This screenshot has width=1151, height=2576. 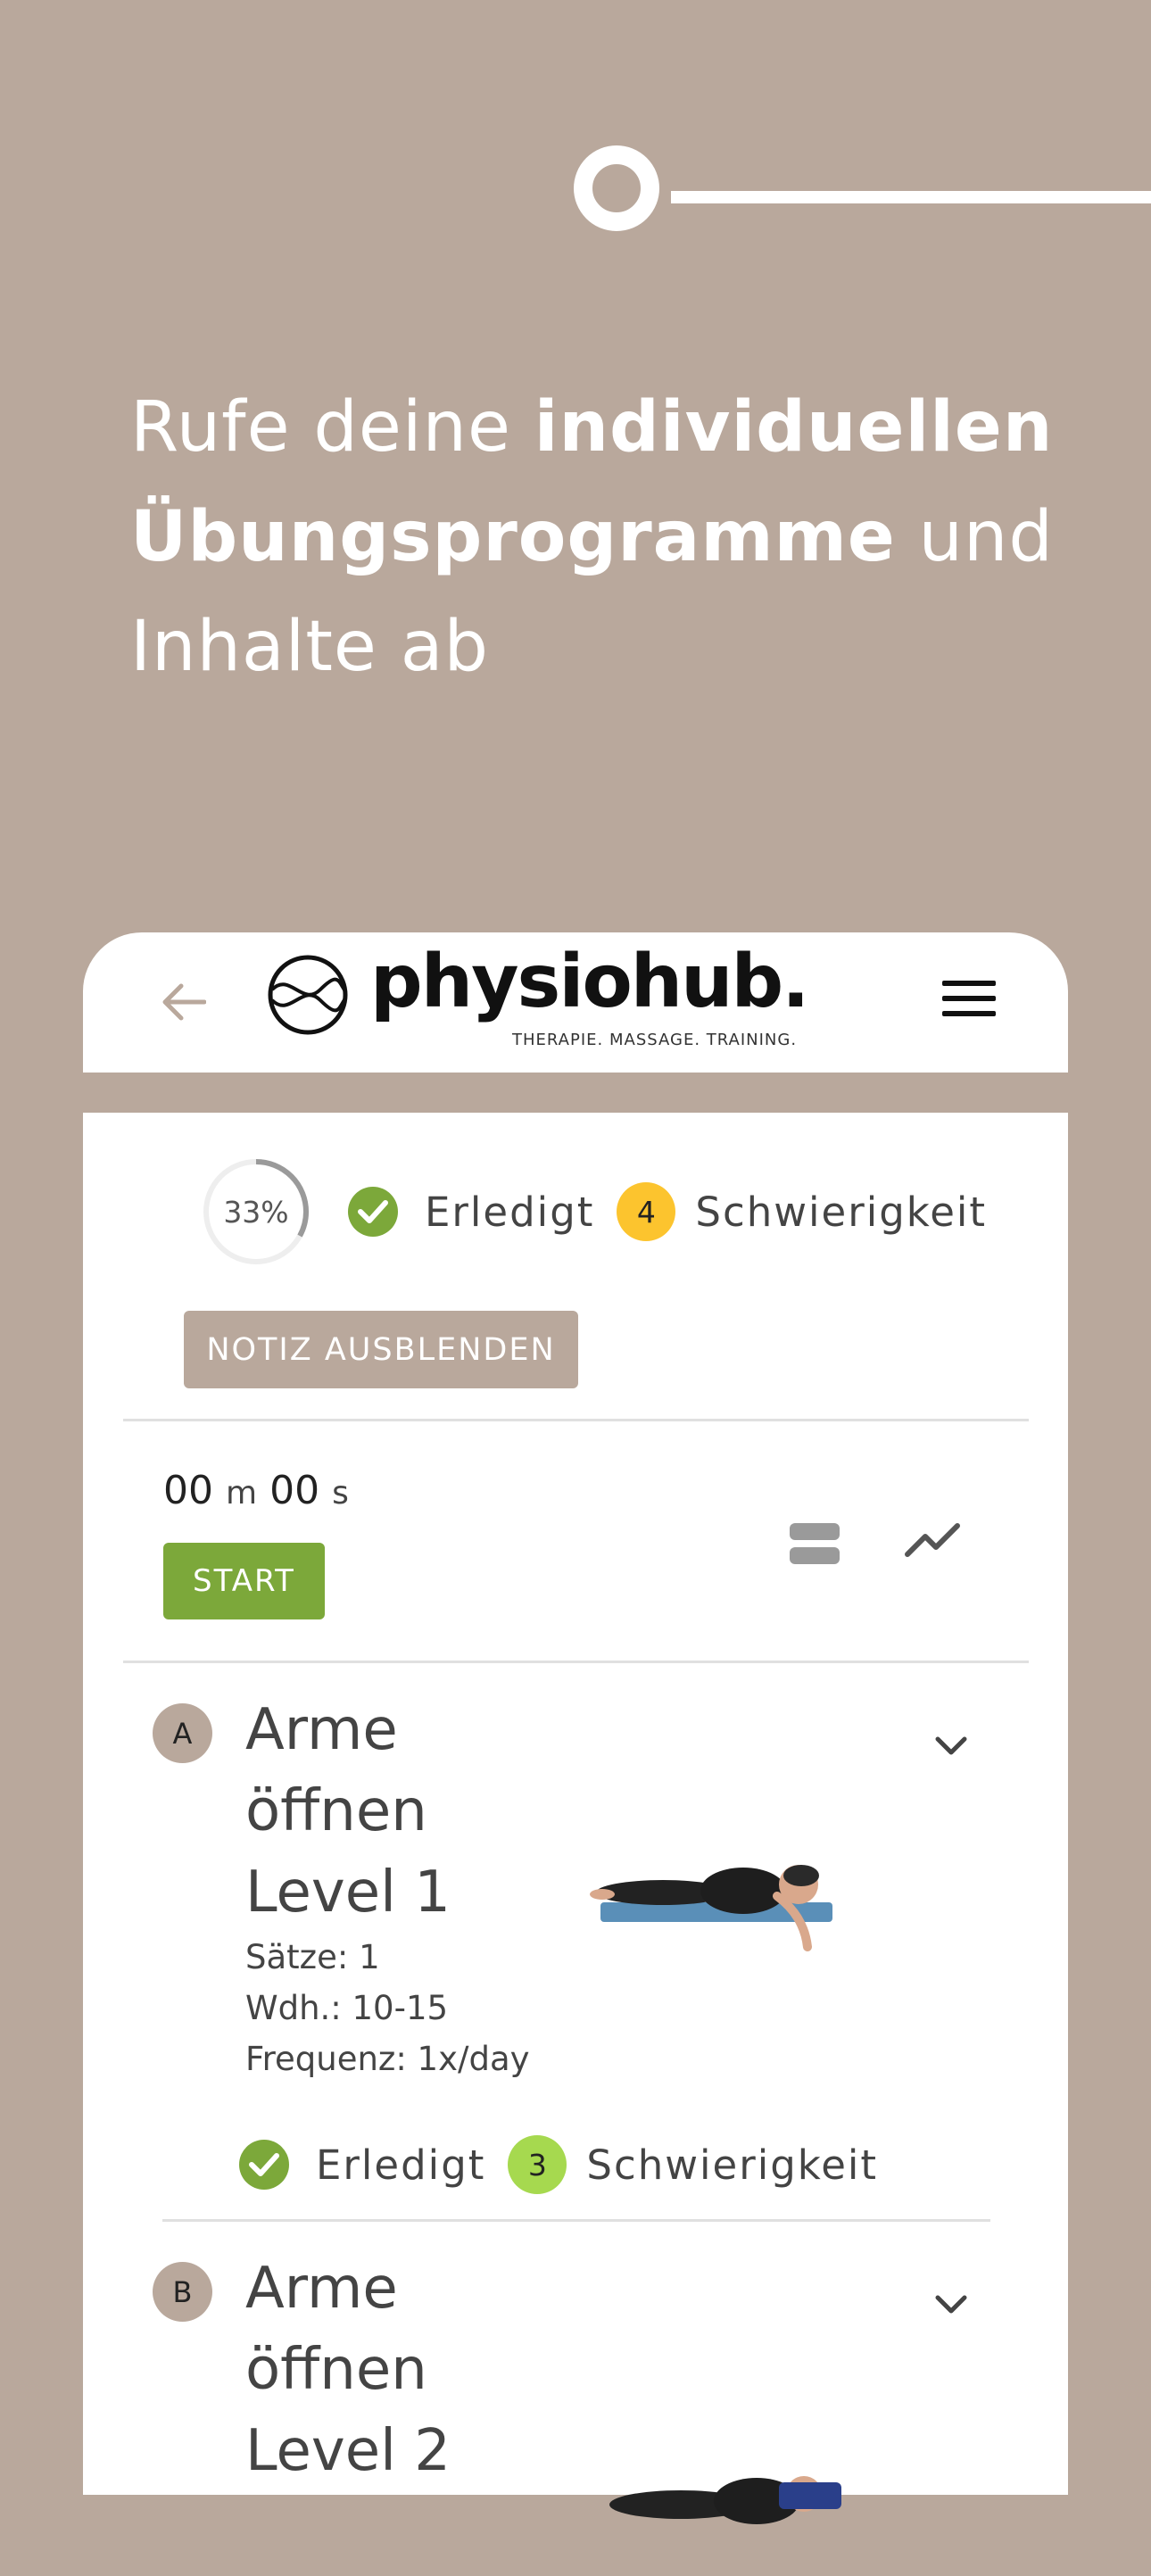 I want to click on back-button, so click(x=184, y=1002).